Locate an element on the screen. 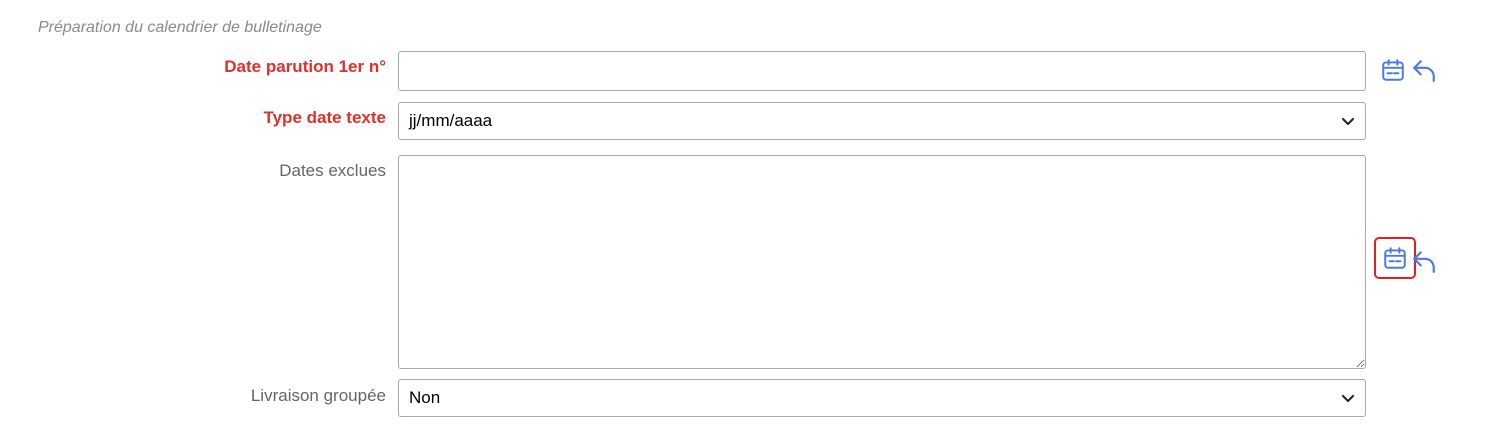 Image resolution: width=1485 pixels, height=442 pixels. dates-exclues-label: Dates exclues is located at coordinates (332, 170).